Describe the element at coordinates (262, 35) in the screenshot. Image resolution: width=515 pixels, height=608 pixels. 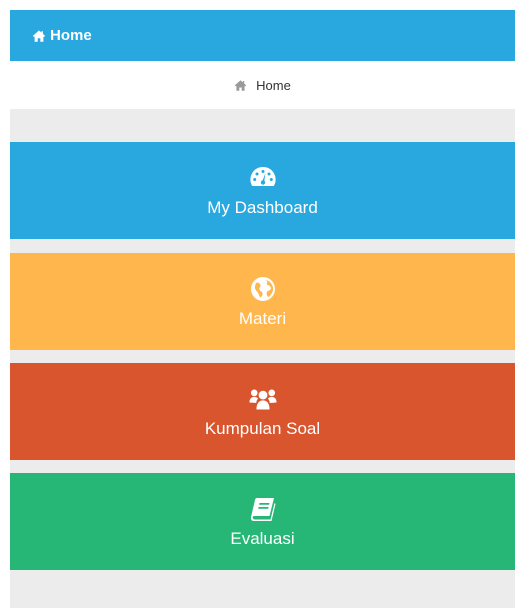
I see `top-header-bar: Home` at that location.